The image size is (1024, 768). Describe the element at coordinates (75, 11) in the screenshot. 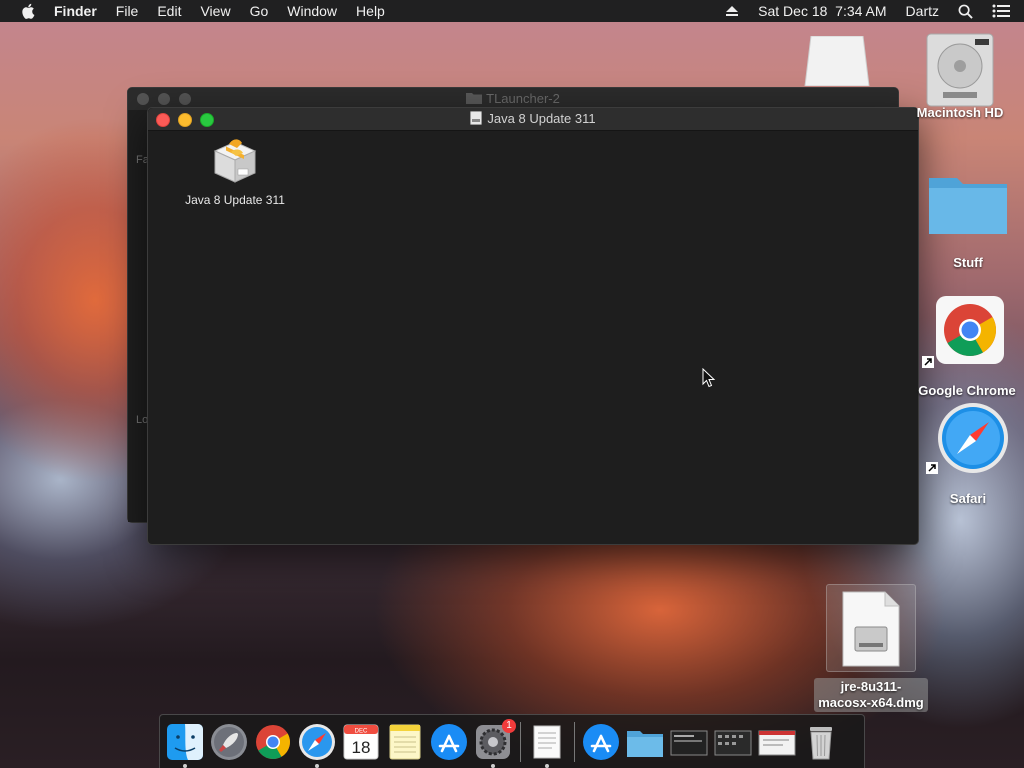

I see `menu-finder: Finder` at that location.